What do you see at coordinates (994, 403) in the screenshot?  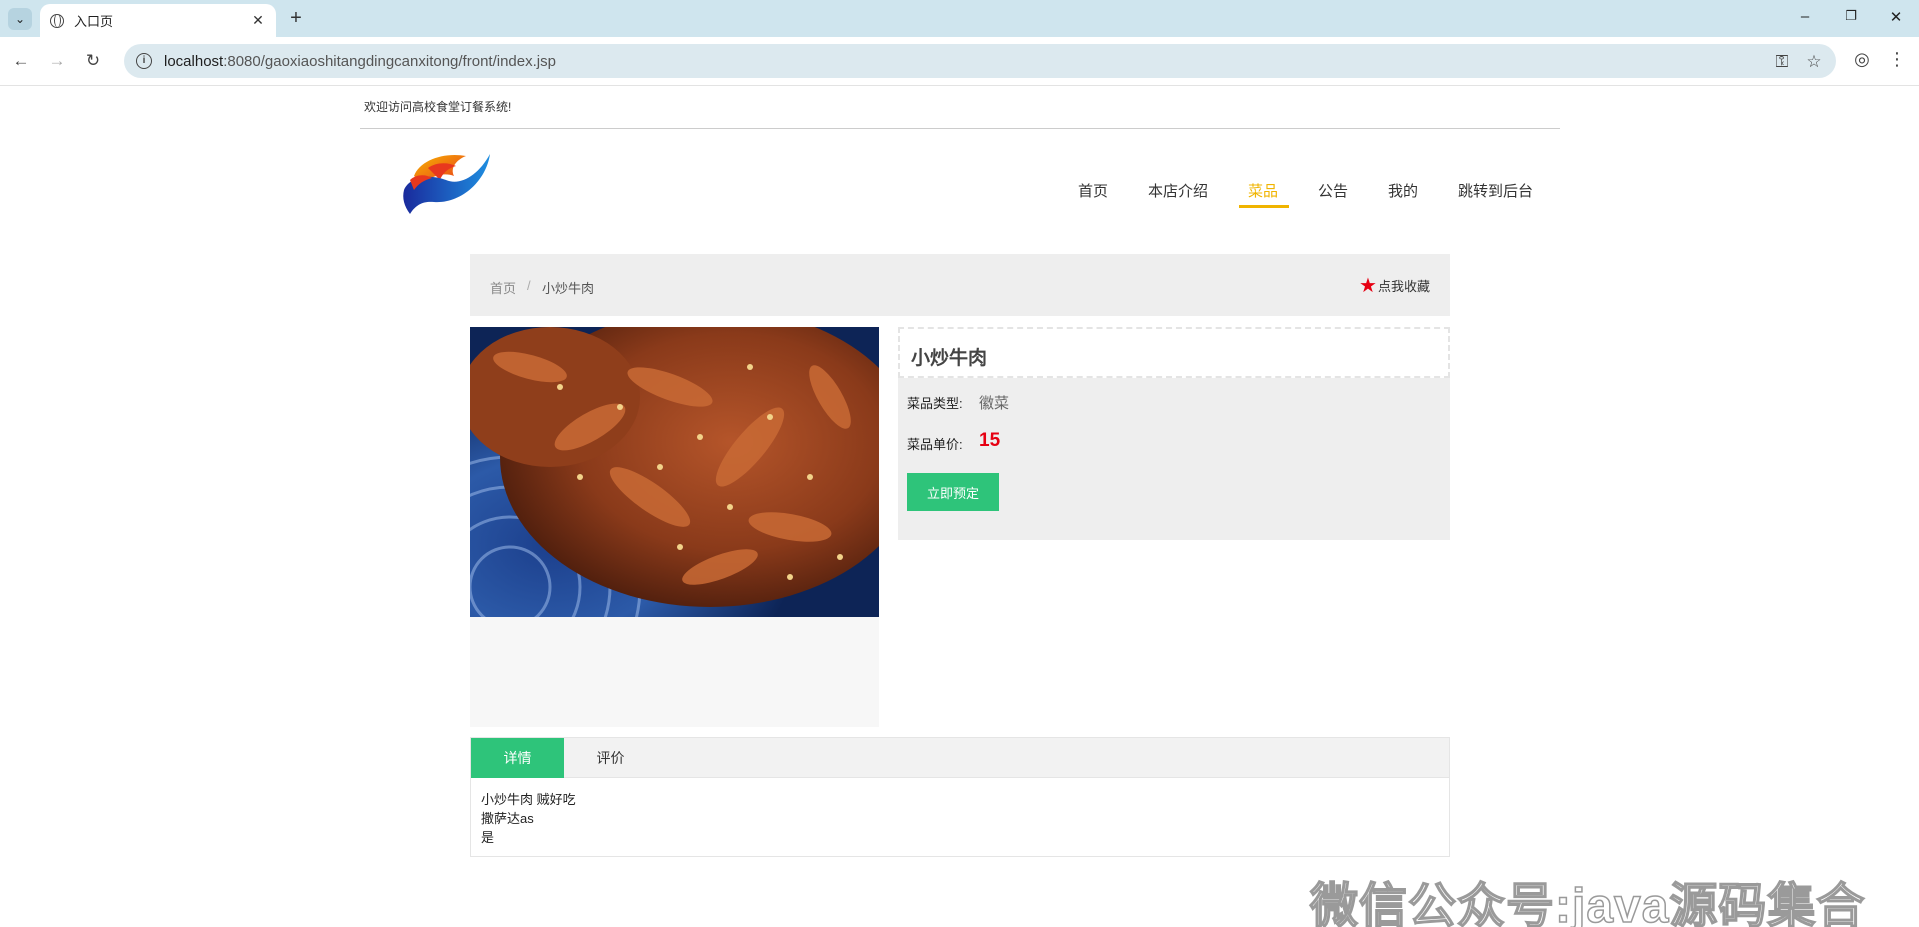 I see `dish-type-value: 徽菜` at bounding box center [994, 403].